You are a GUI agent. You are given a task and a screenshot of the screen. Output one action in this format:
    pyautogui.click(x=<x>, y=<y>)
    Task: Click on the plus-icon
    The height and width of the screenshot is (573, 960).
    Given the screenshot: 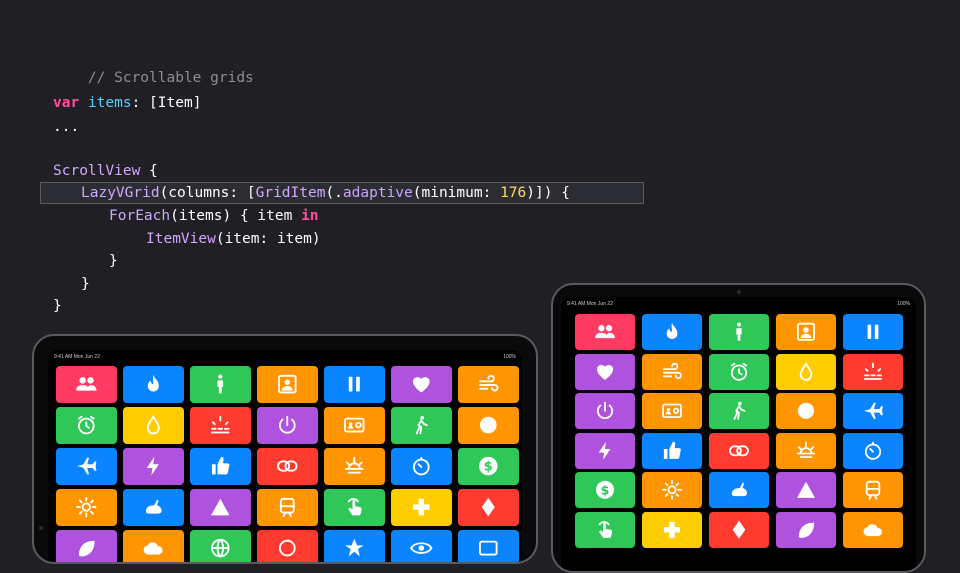 What is the action you would take?
    pyautogui.click(x=672, y=529)
    